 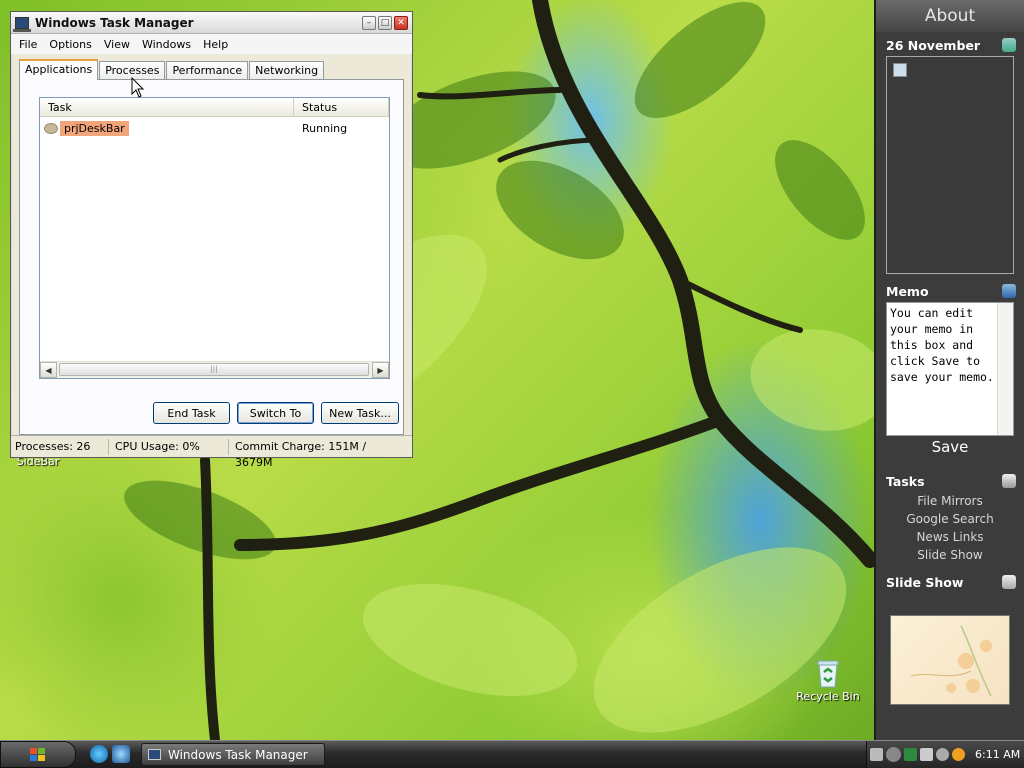 What do you see at coordinates (287, 70) in the screenshot?
I see `tab-networking: Networking` at bounding box center [287, 70].